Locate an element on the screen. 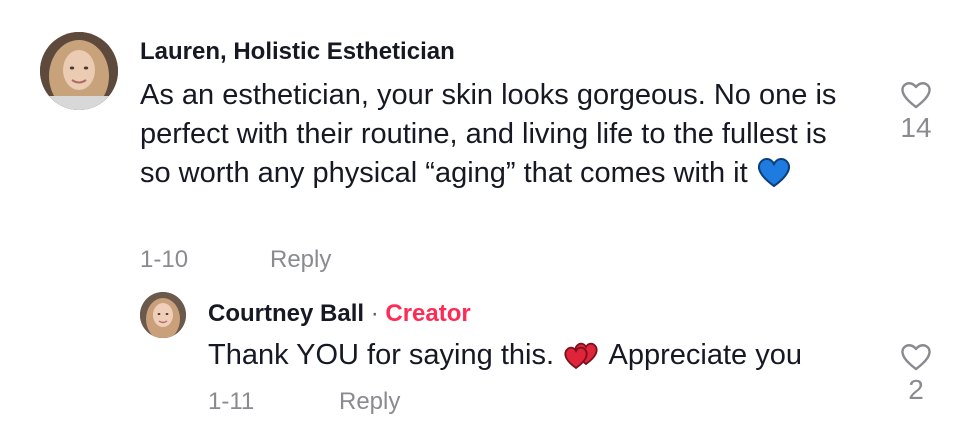 The width and height of the screenshot is (980, 439). reply-like-button: 2 is located at coordinates (916, 374).